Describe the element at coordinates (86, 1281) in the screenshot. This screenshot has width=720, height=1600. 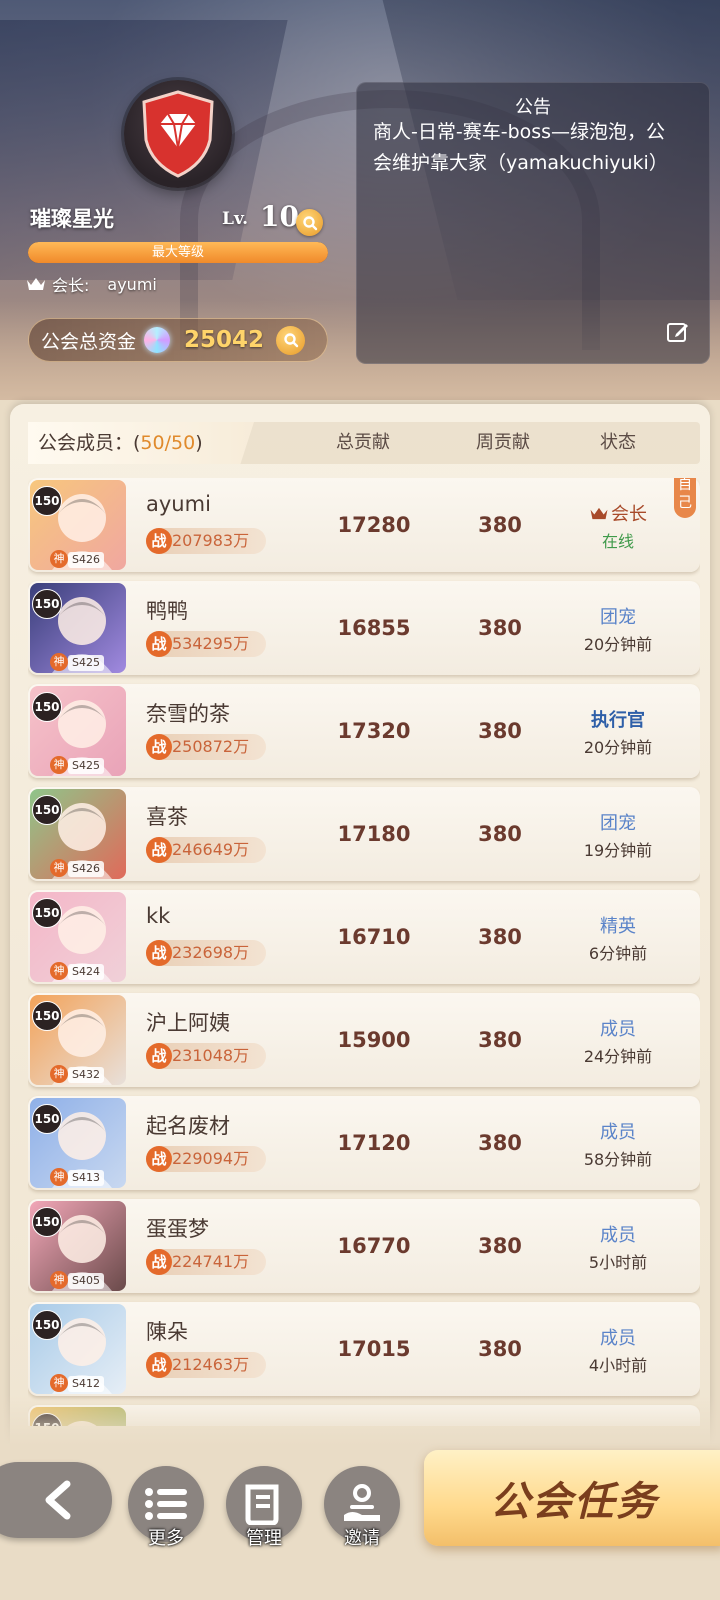
I see `member-server: S405` at that location.